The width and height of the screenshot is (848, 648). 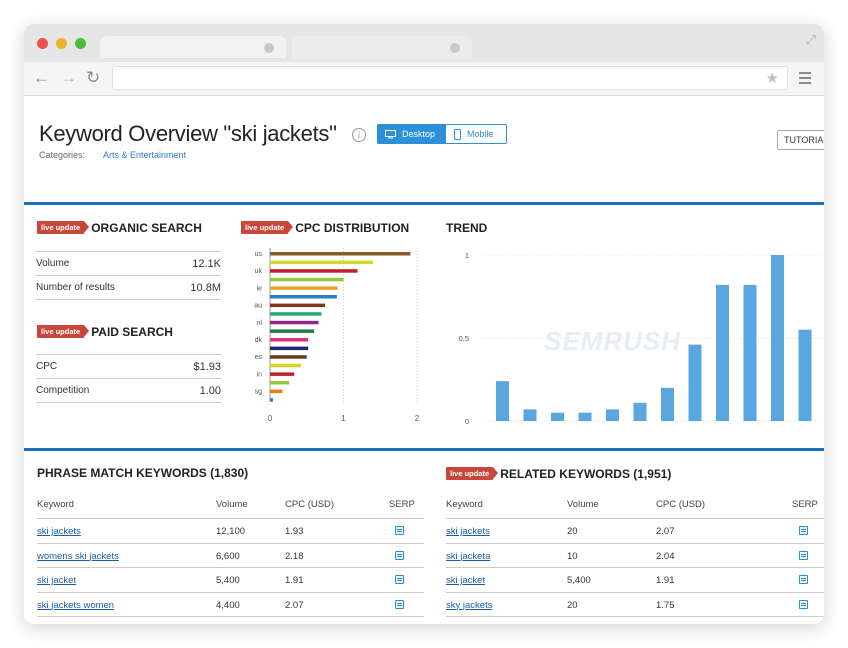 What do you see at coordinates (805, 79) in the screenshot?
I see `browser-menu-icon` at bounding box center [805, 79].